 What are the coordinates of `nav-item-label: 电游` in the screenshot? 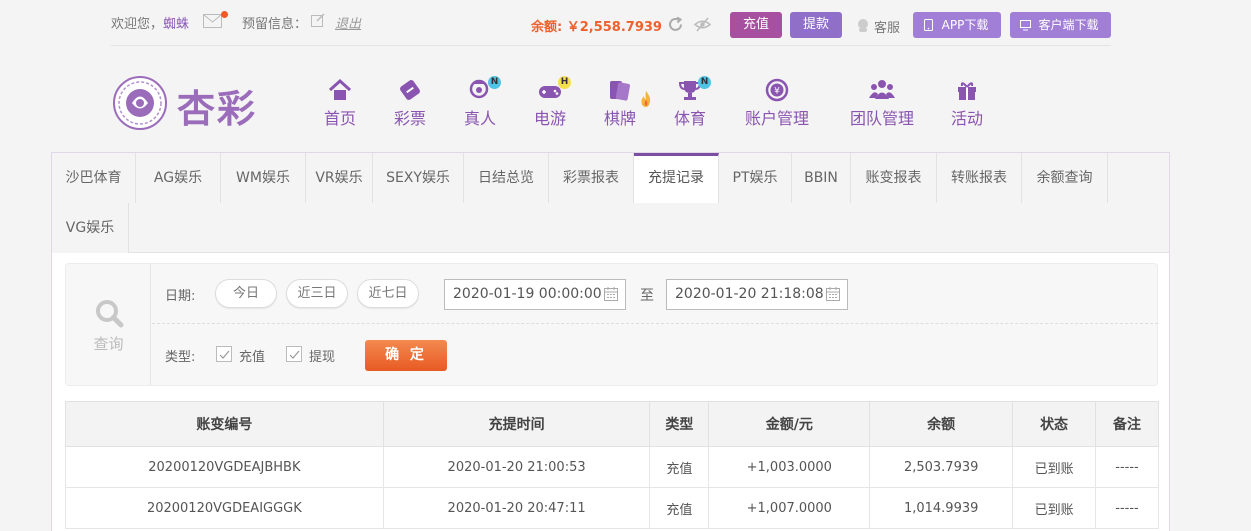 It's located at (549, 118).